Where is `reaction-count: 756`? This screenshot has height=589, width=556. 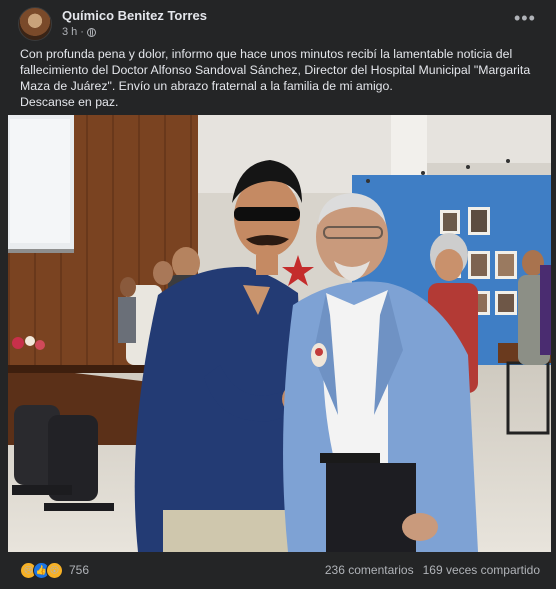
reaction-count: 756 is located at coordinates (79, 570).